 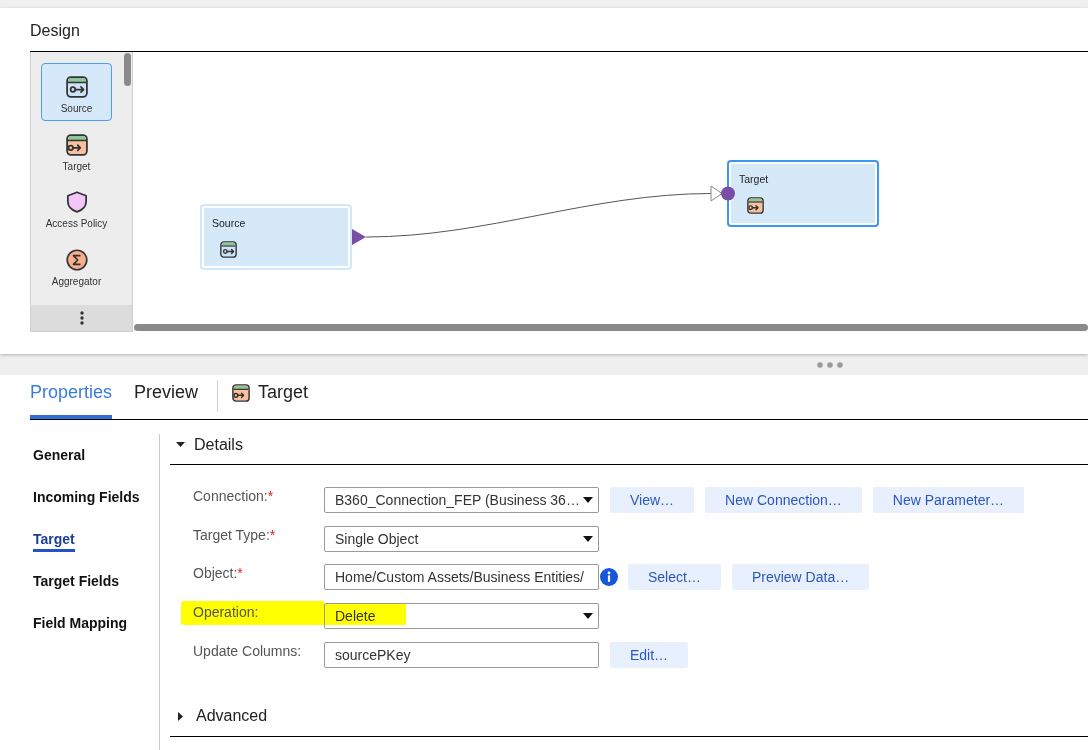 What do you see at coordinates (252, 613) in the screenshot?
I see `field-label: Operation:` at bounding box center [252, 613].